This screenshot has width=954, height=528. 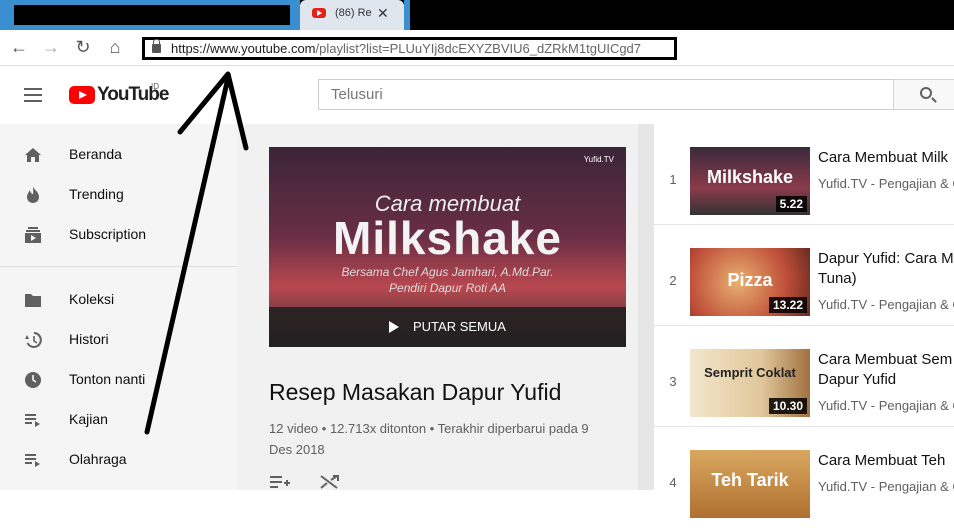 What do you see at coordinates (95, 154) in the screenshot?
I see `sidebar-item-label: Beranda` at bounding box center [95, 154].